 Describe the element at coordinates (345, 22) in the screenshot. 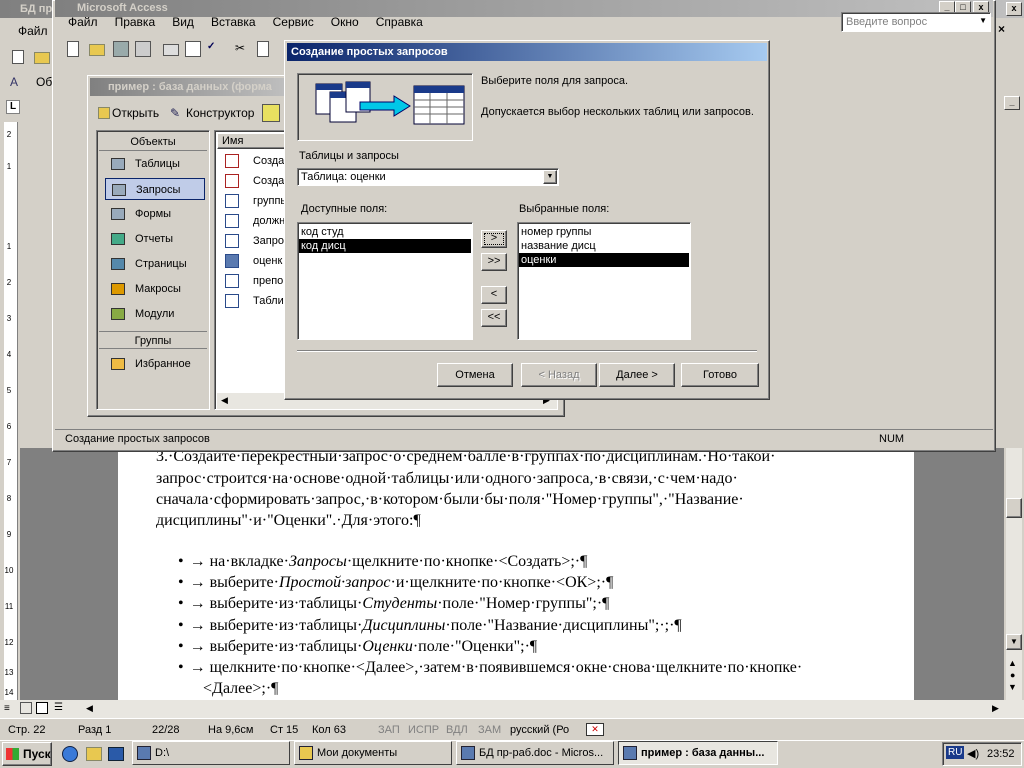

I see `menu-window: Окно` at that location.